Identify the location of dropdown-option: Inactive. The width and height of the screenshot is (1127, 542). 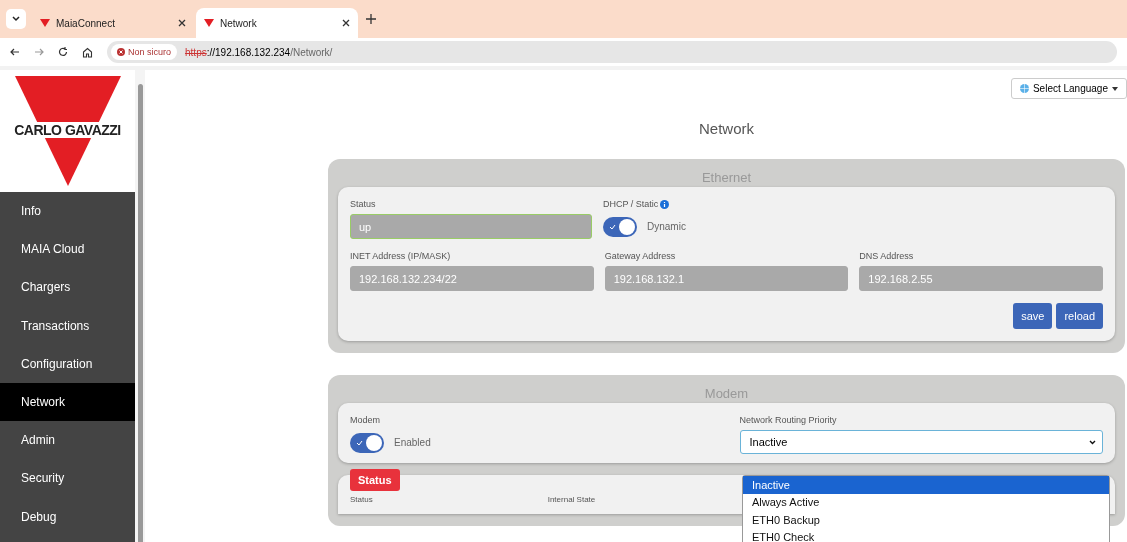
(926, 485).